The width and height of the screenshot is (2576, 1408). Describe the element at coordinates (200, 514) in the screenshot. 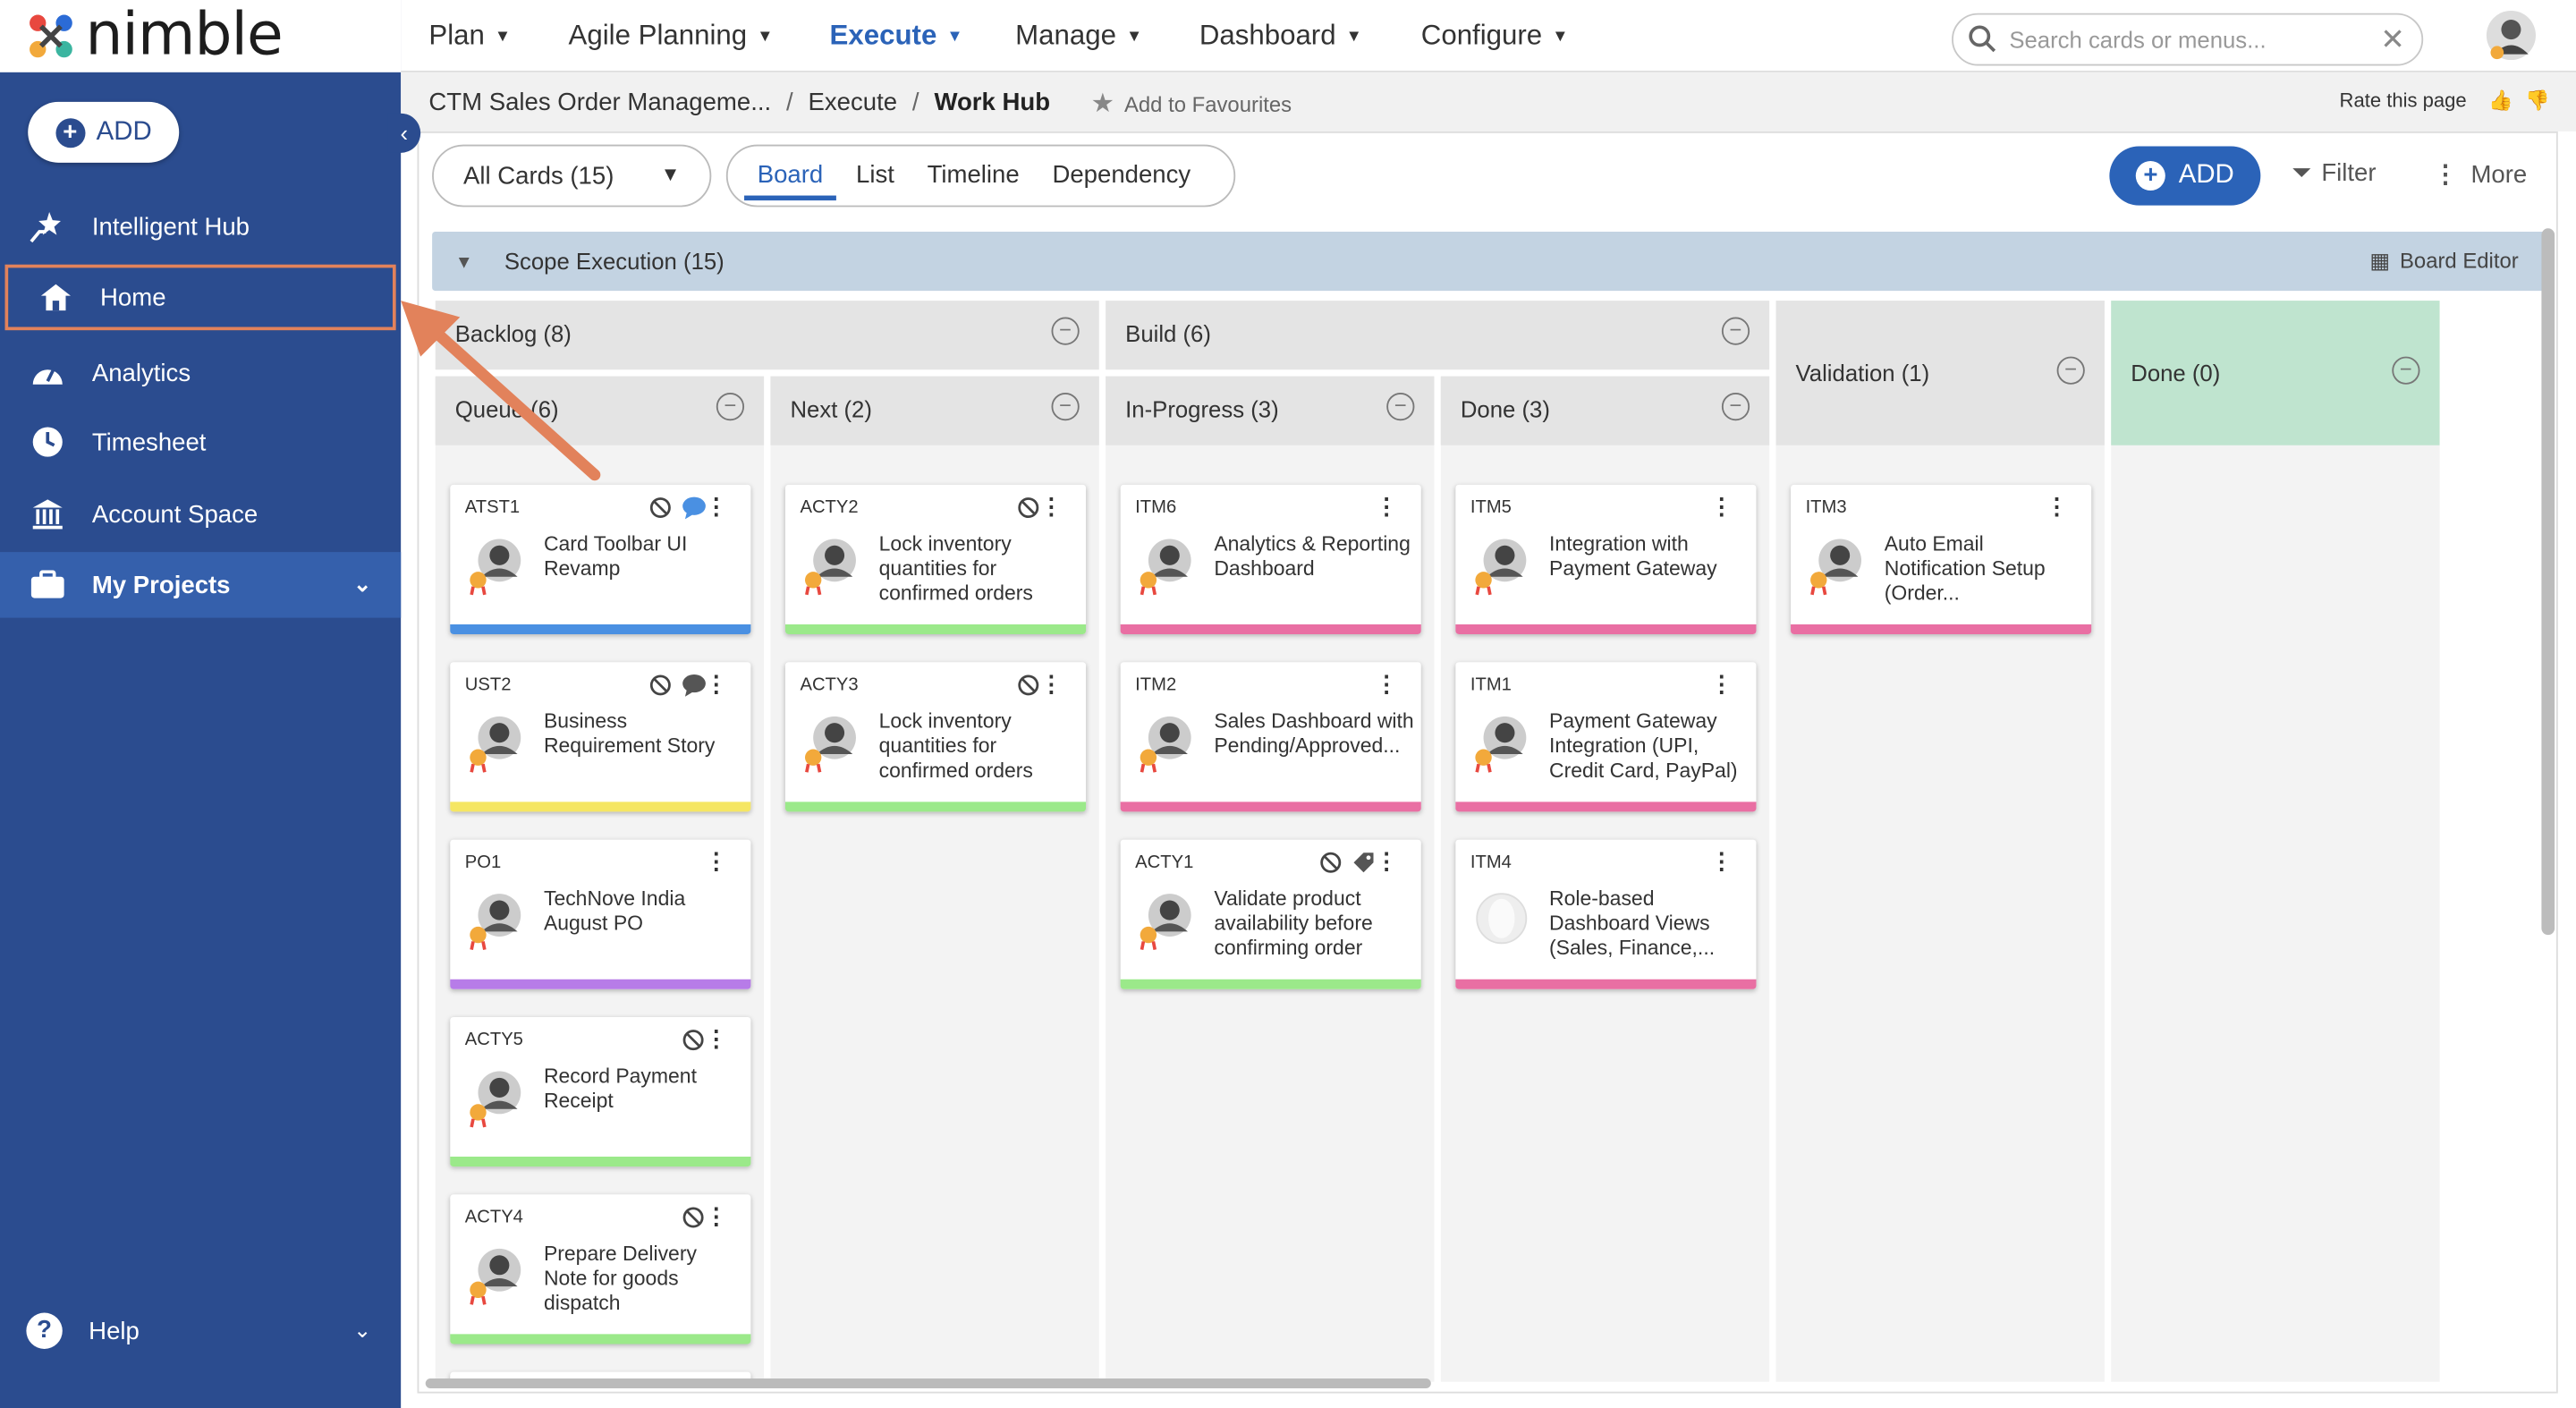

I see `sidebar-item-account-space: Account Space` at that location.